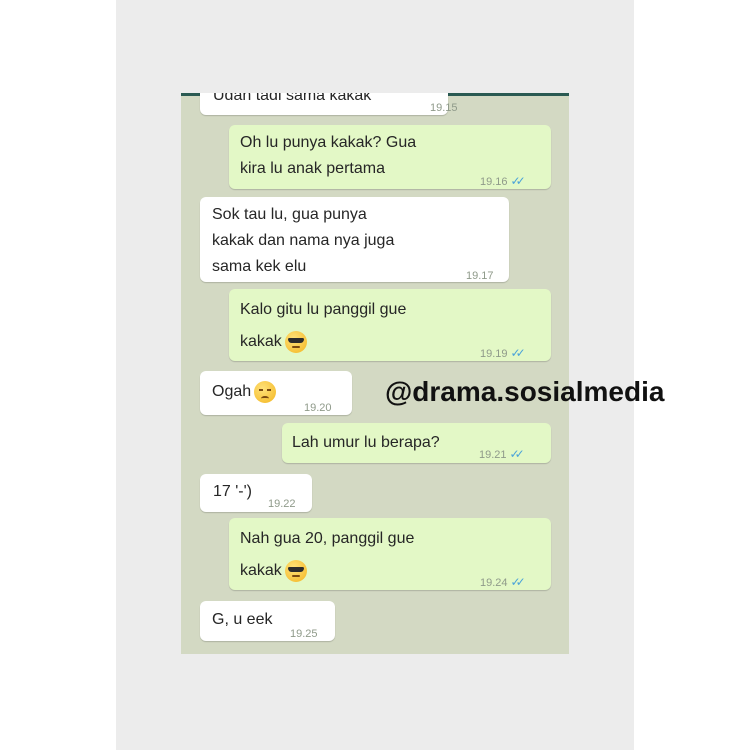 The height and width of the screenshot is (750, 750). Describe the element at coordinates (494, 583) in the screenshot. I see `message-time-label: 19.24` at that location.